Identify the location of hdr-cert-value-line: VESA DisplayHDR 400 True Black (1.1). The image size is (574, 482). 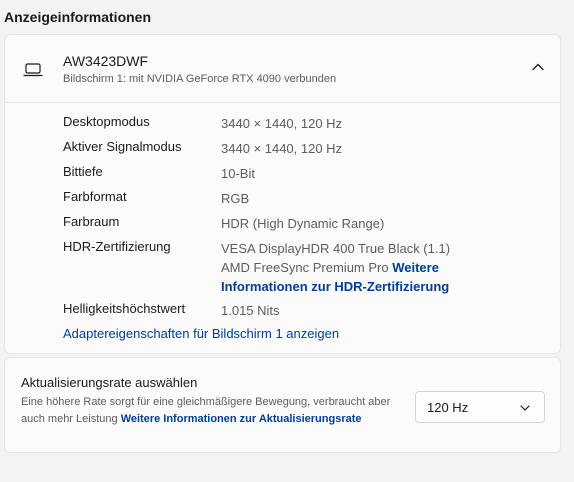
(336, 248).